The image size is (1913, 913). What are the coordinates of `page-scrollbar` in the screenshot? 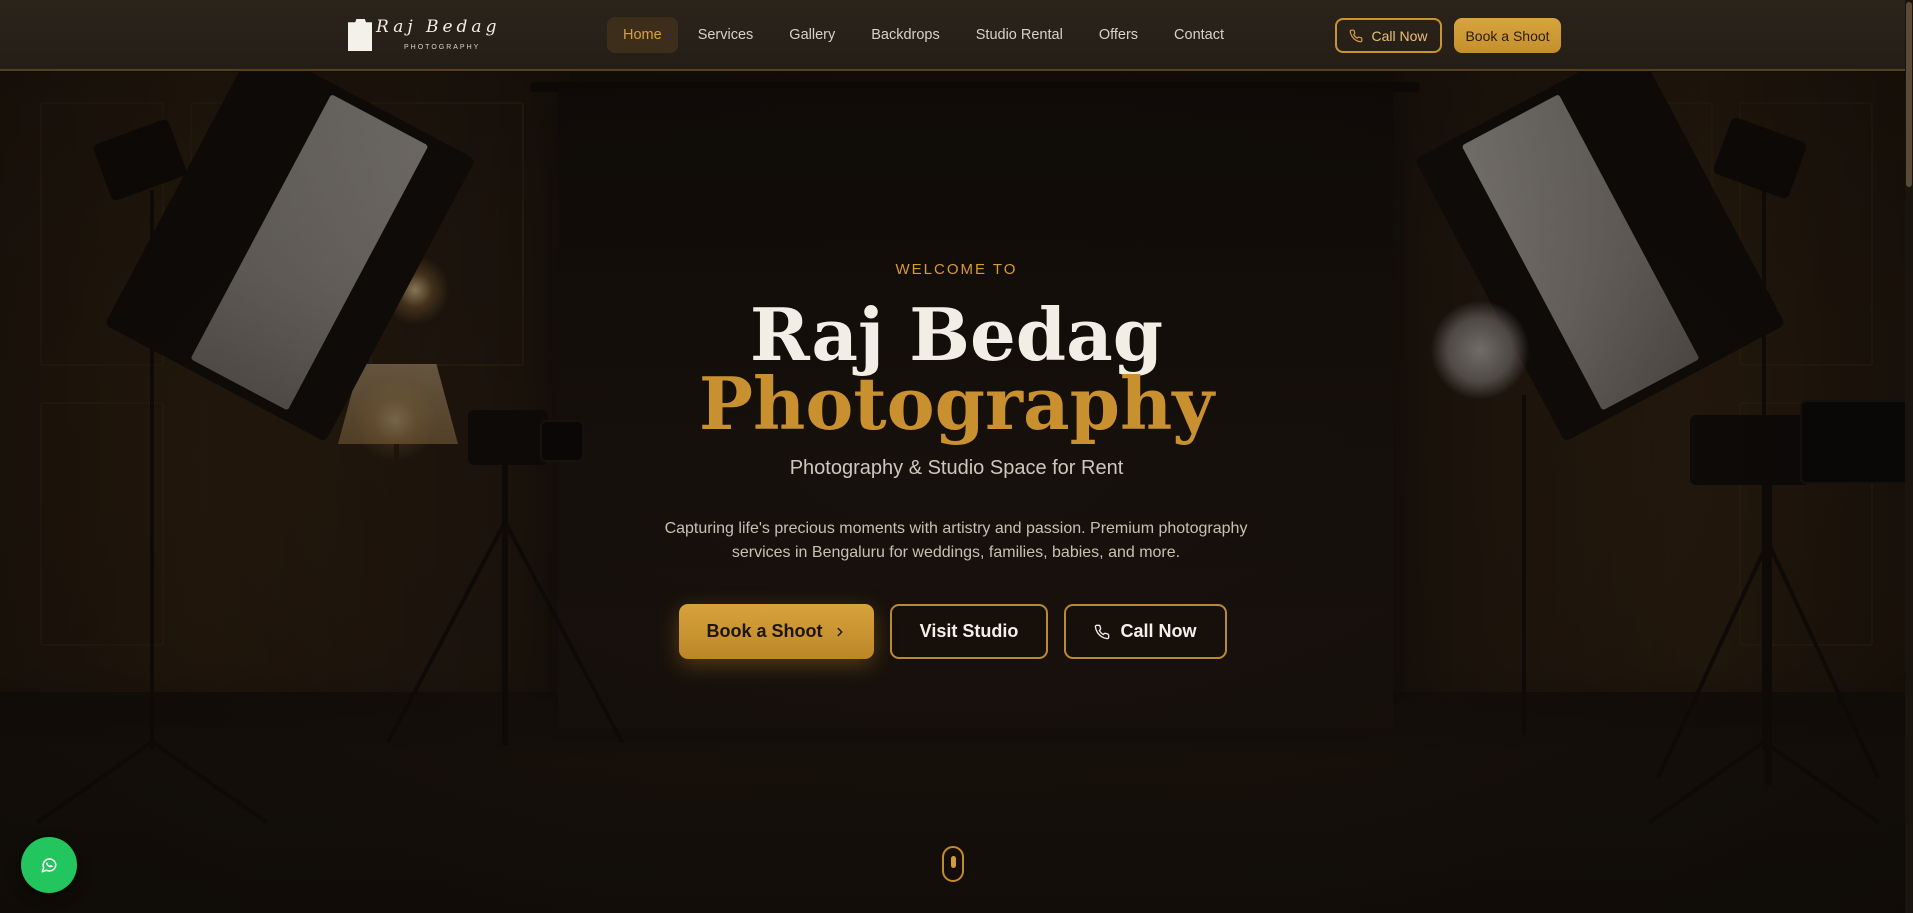 It's located at (1909, 456).